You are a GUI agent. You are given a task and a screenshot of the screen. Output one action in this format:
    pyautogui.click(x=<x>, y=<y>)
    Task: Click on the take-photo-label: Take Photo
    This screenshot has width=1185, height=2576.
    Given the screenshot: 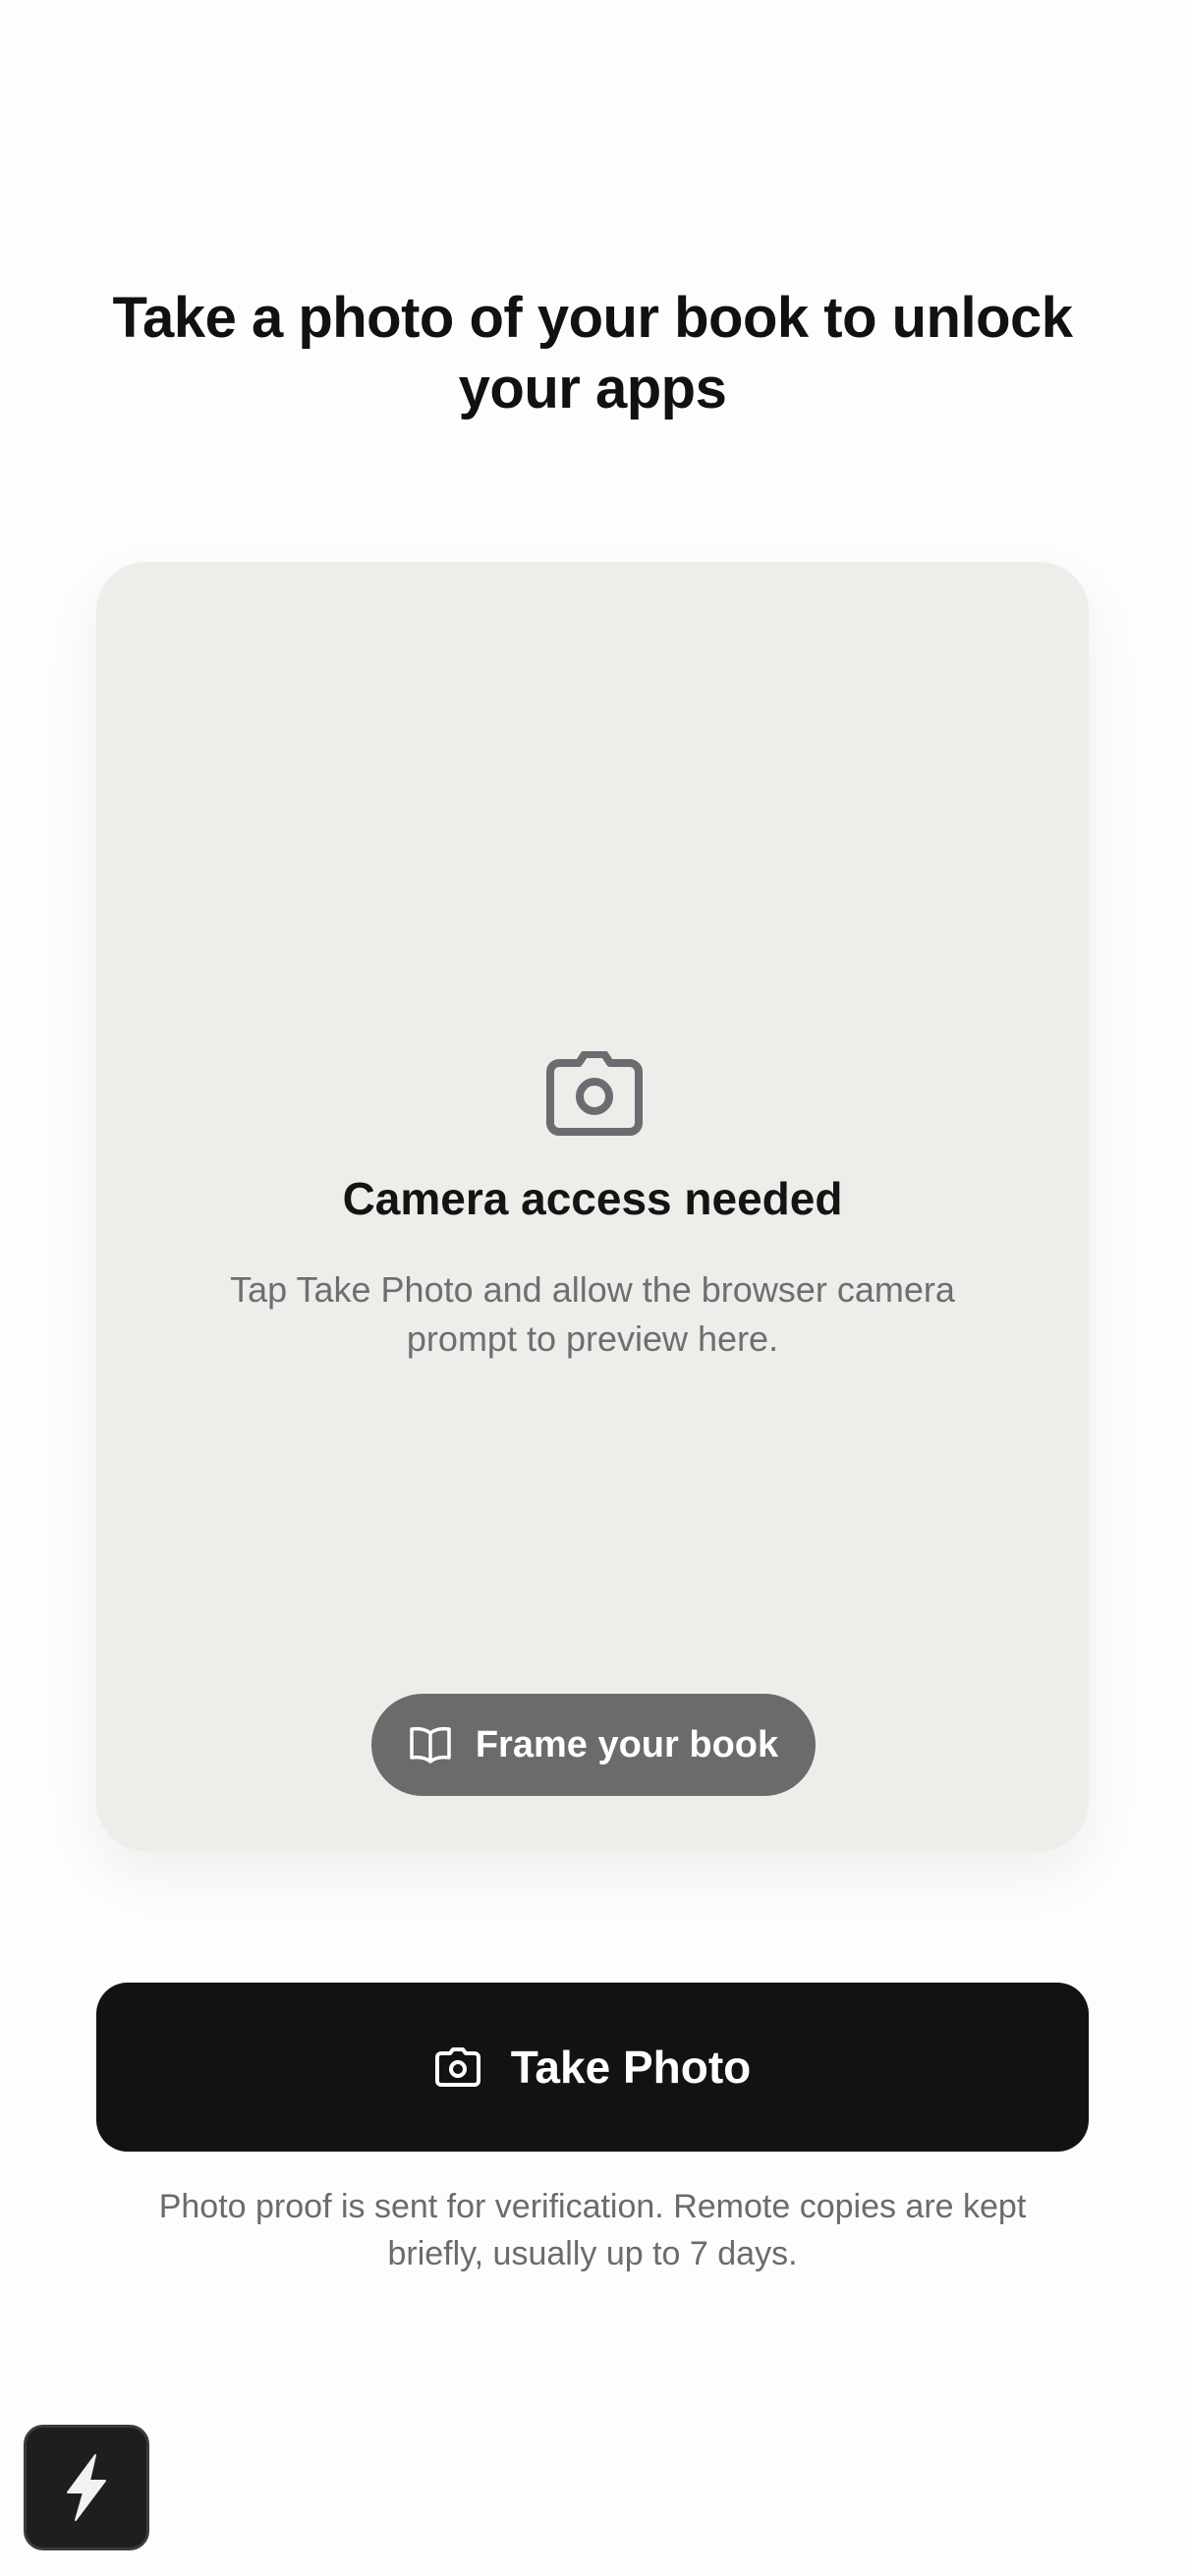 What is the action you would take?
    pyautogui.click(x=631, y=2067)
    